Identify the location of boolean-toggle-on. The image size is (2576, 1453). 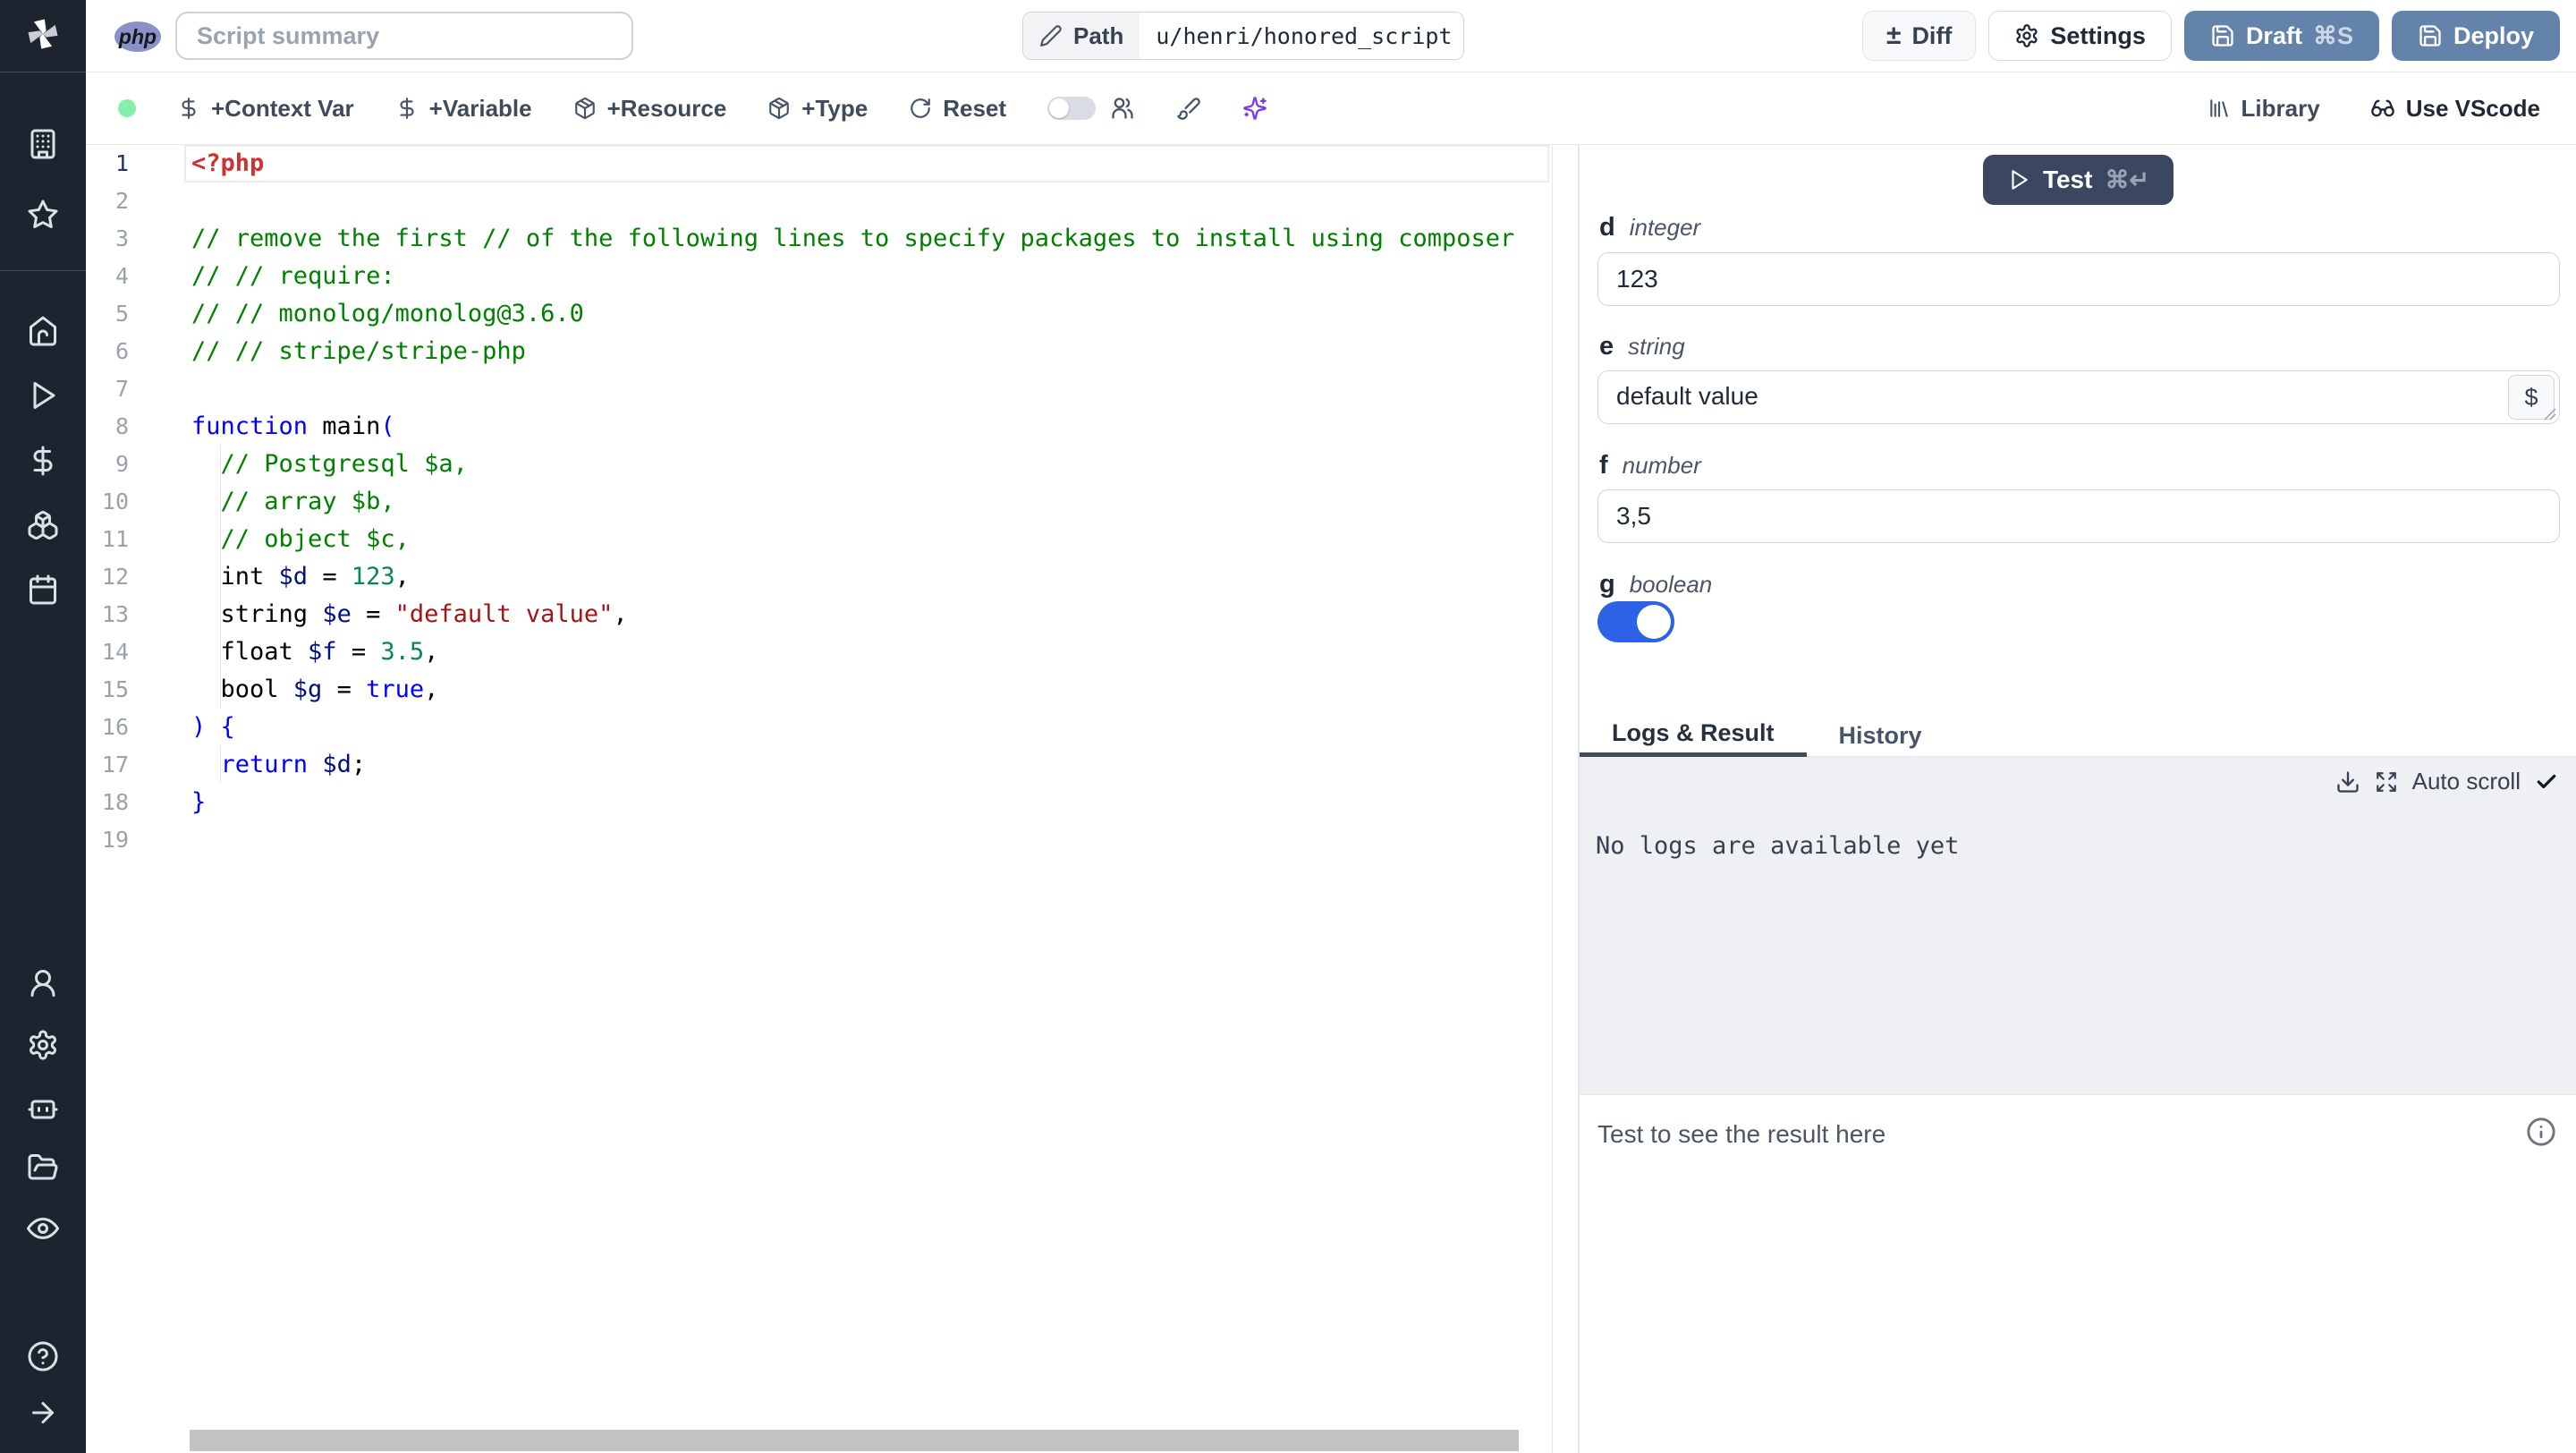
(1635, 621).